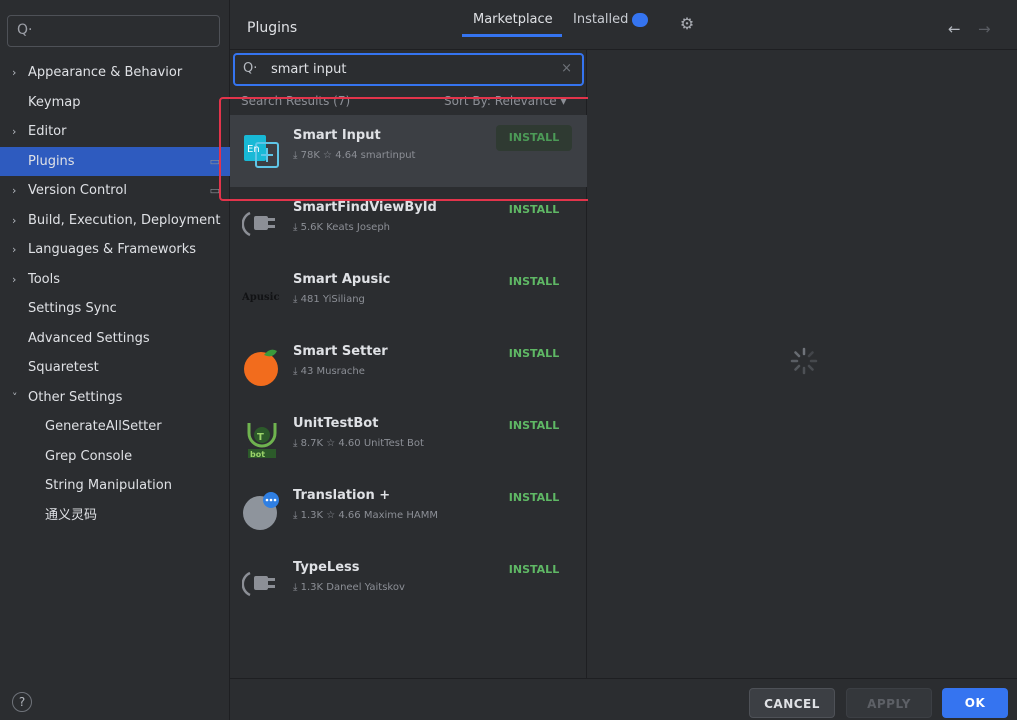 The height and width of the screenshot is (720, 1017). What do you see at coordinates (22, 702) in the screenshot?
I see `help-button: ?` at bounding box center [22, 702].